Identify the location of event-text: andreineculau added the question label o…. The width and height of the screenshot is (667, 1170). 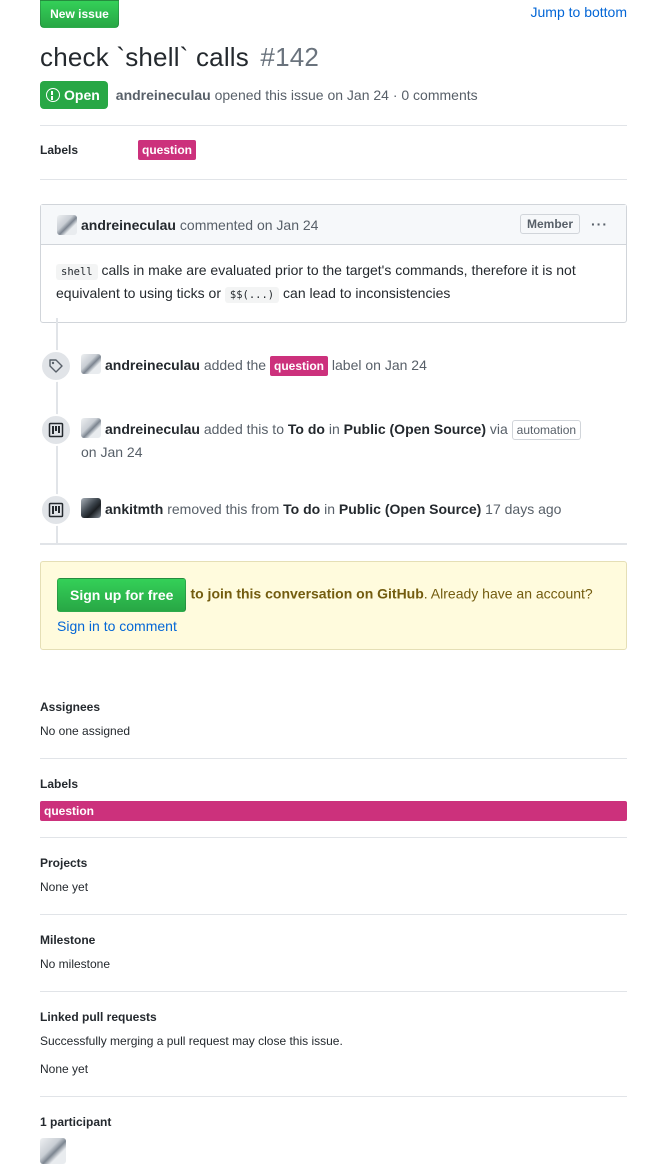
(254, 363).